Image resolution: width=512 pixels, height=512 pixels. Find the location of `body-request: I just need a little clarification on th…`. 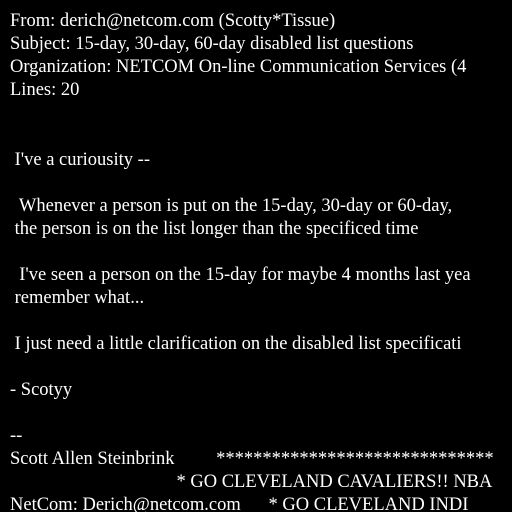

body-request: I just need a little clarification on th… is located at coordinates (236, 344).